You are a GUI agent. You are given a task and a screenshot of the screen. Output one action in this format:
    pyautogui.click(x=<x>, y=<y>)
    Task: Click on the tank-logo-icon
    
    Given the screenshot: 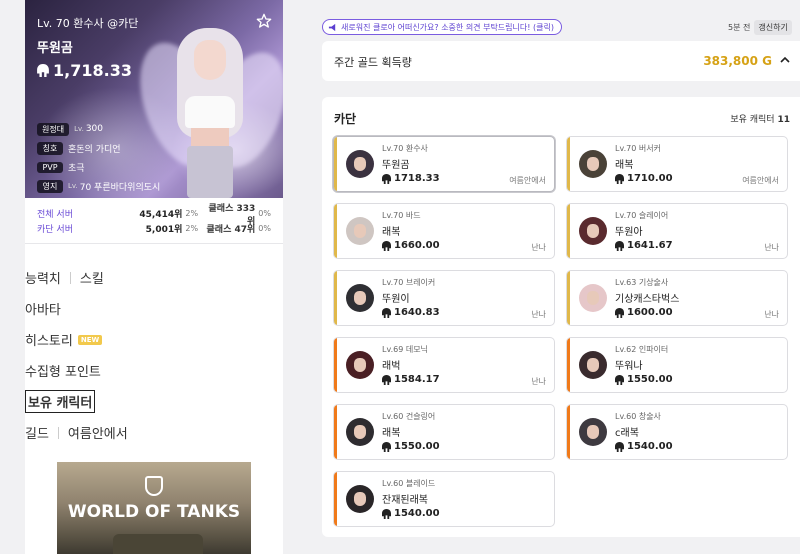 What is the action you would take?
    pyautogui.click(x=154, y=486)
    